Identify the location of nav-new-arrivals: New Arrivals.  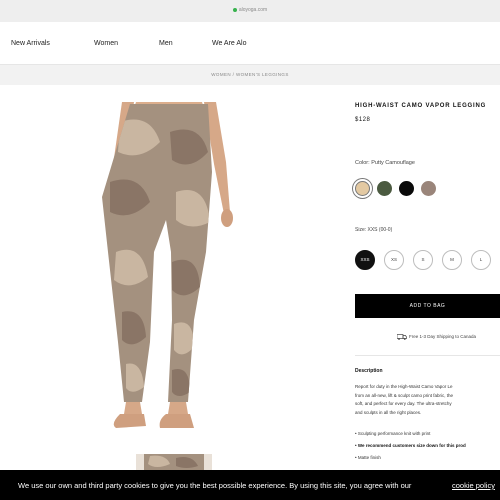
(30, 43).